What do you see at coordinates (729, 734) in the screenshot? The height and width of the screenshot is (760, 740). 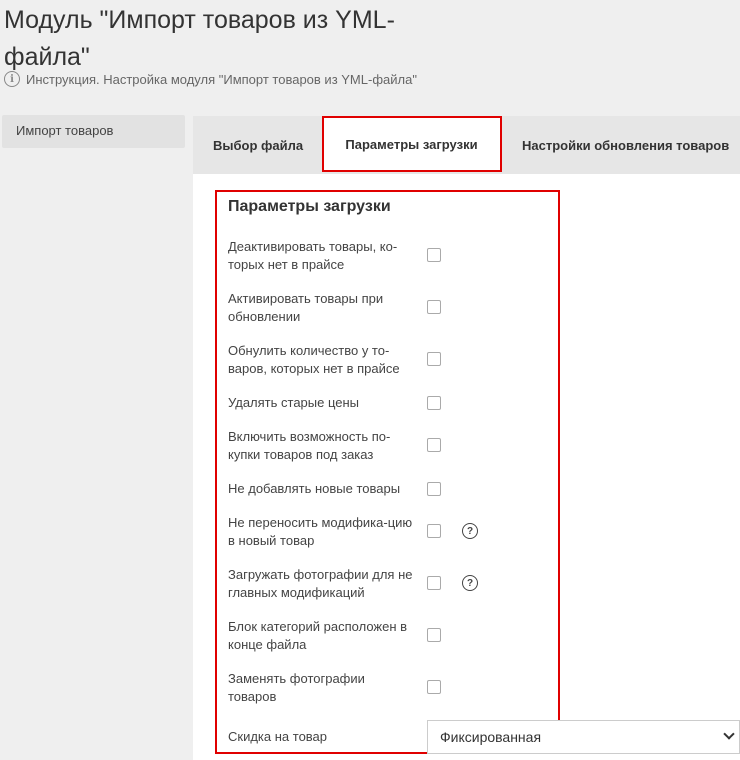 I see `chevron-down-icon` at bounding box center [729, 734].